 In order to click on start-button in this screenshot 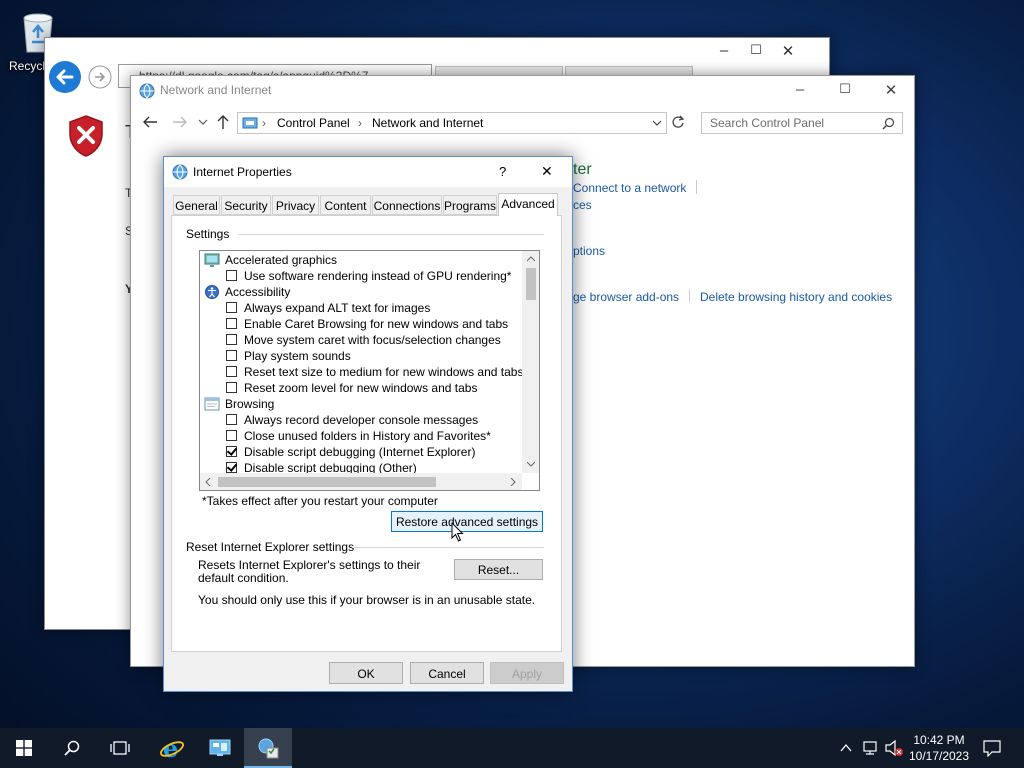, I will do `click(24, 748)`.